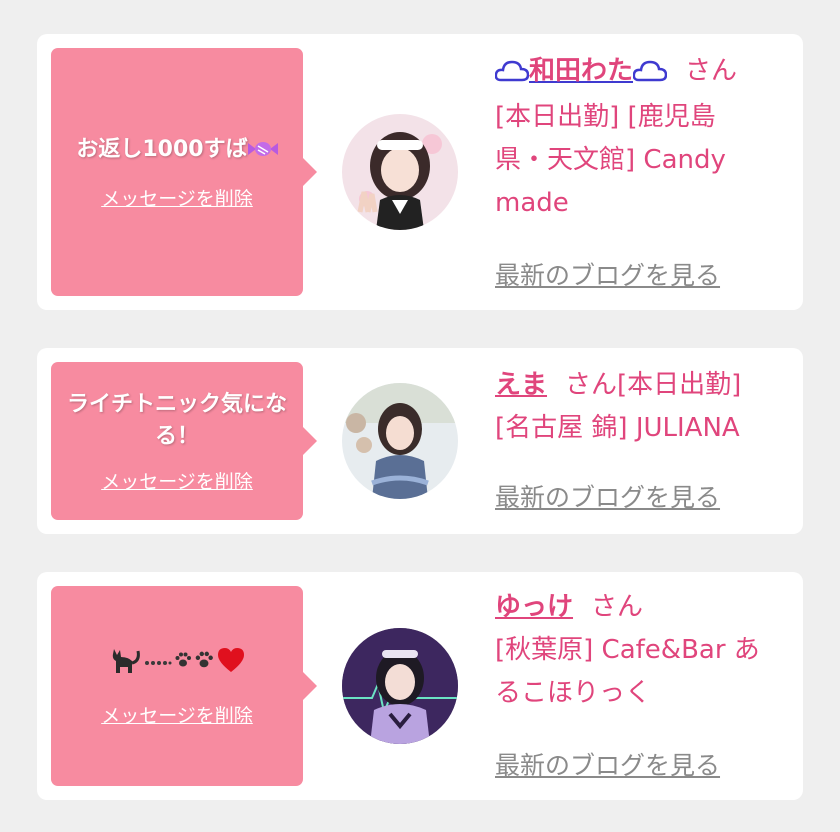 This screenshot has height=832, width=840. I want to click on dots-icon, so click(158, 661).